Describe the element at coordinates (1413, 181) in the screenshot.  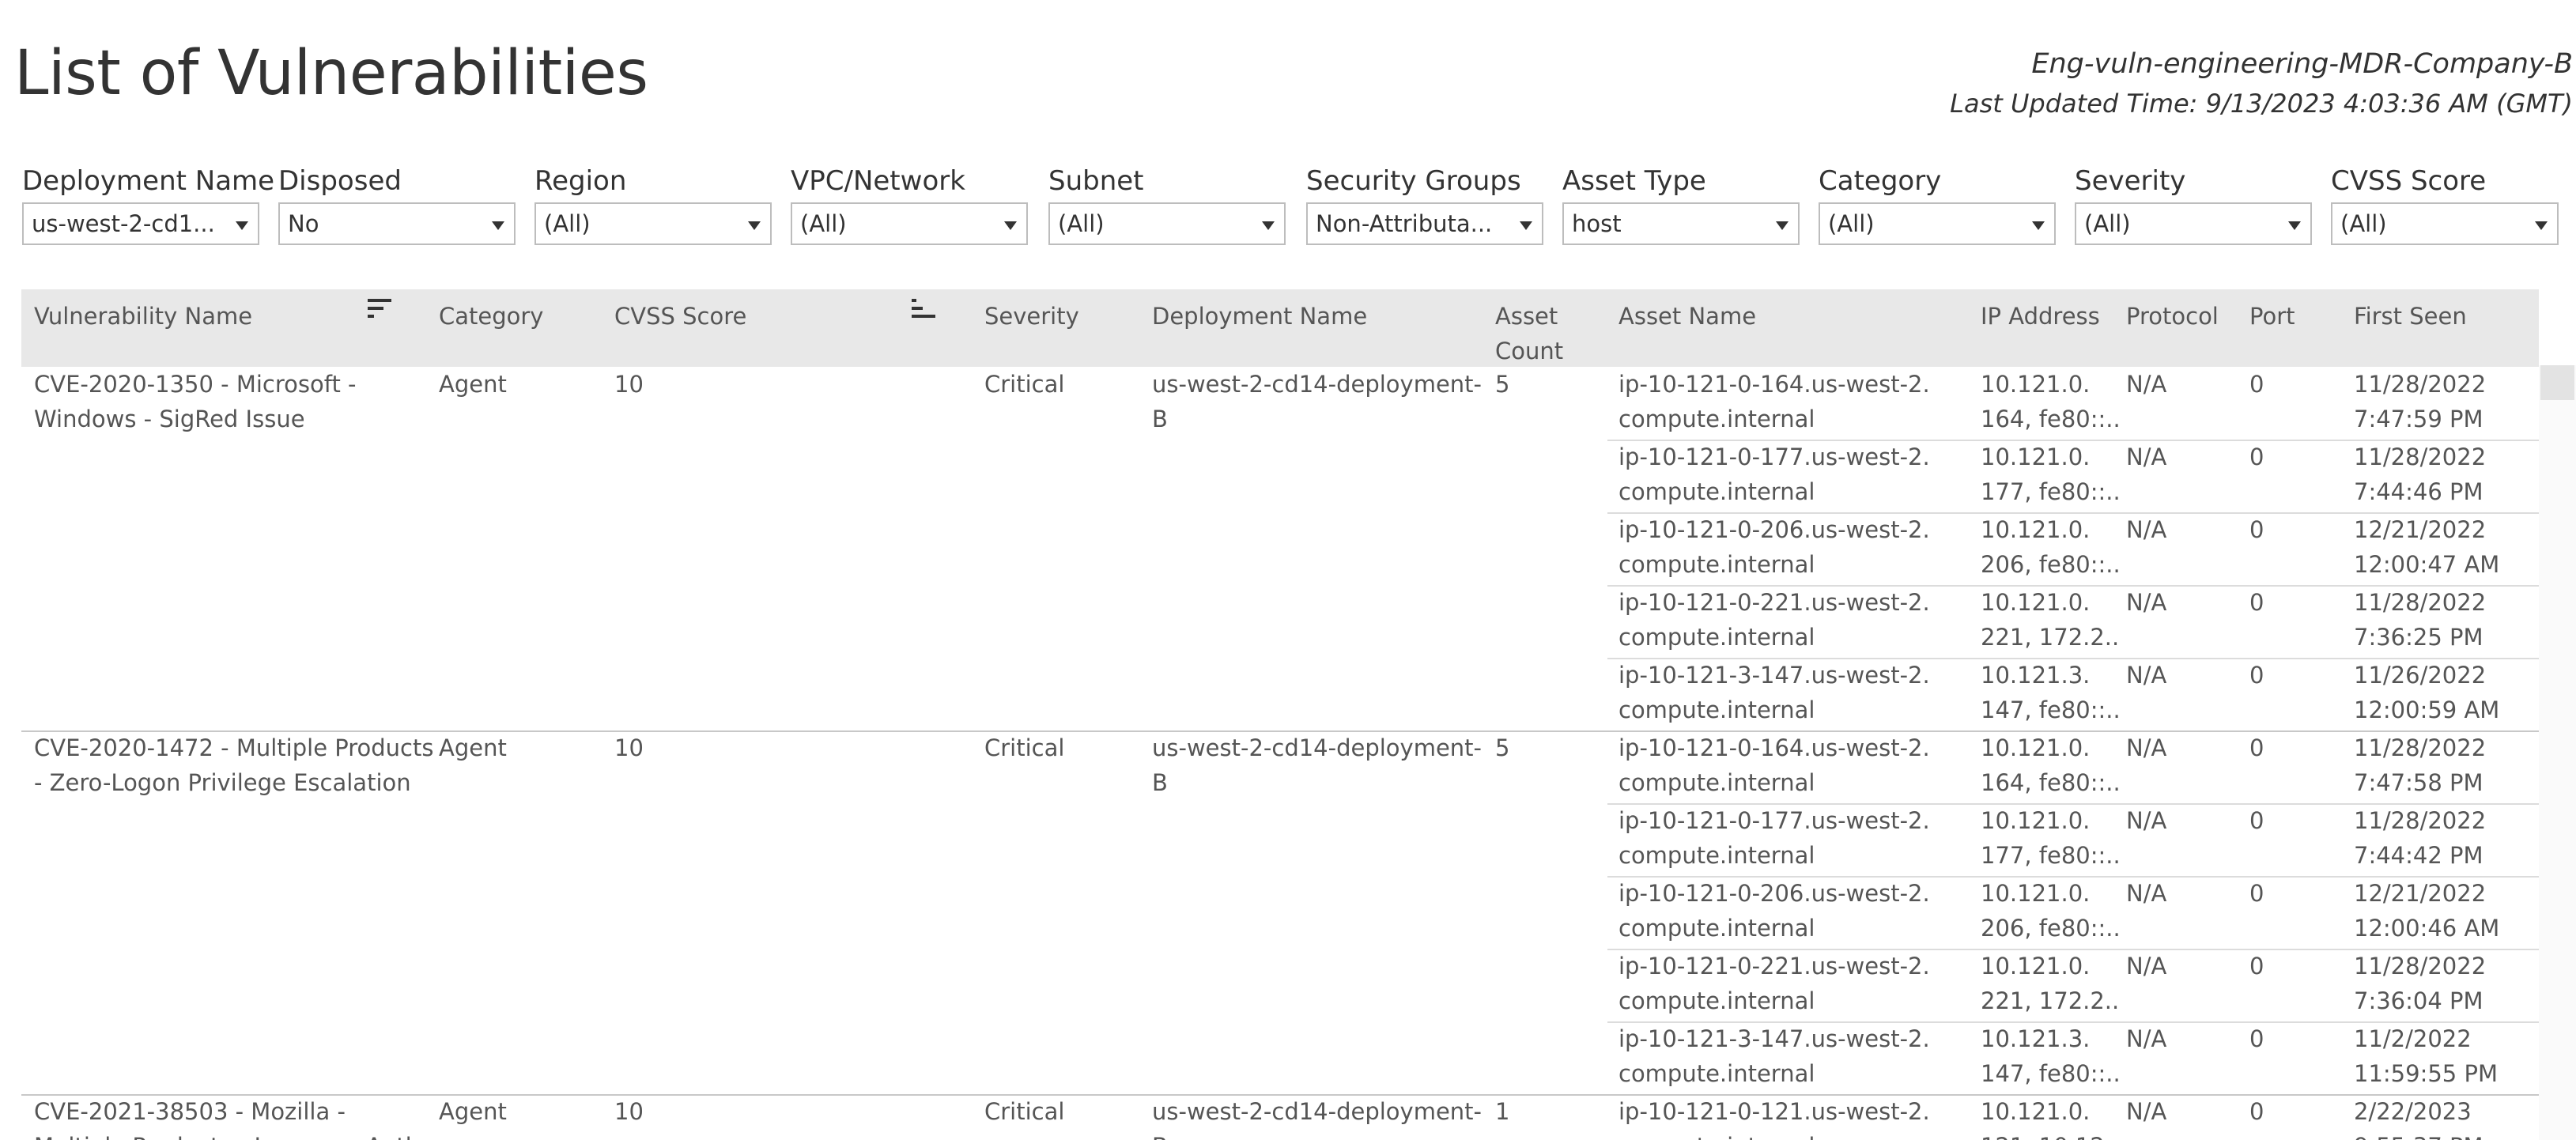
I see `filter-label: Security Groups` at that location.